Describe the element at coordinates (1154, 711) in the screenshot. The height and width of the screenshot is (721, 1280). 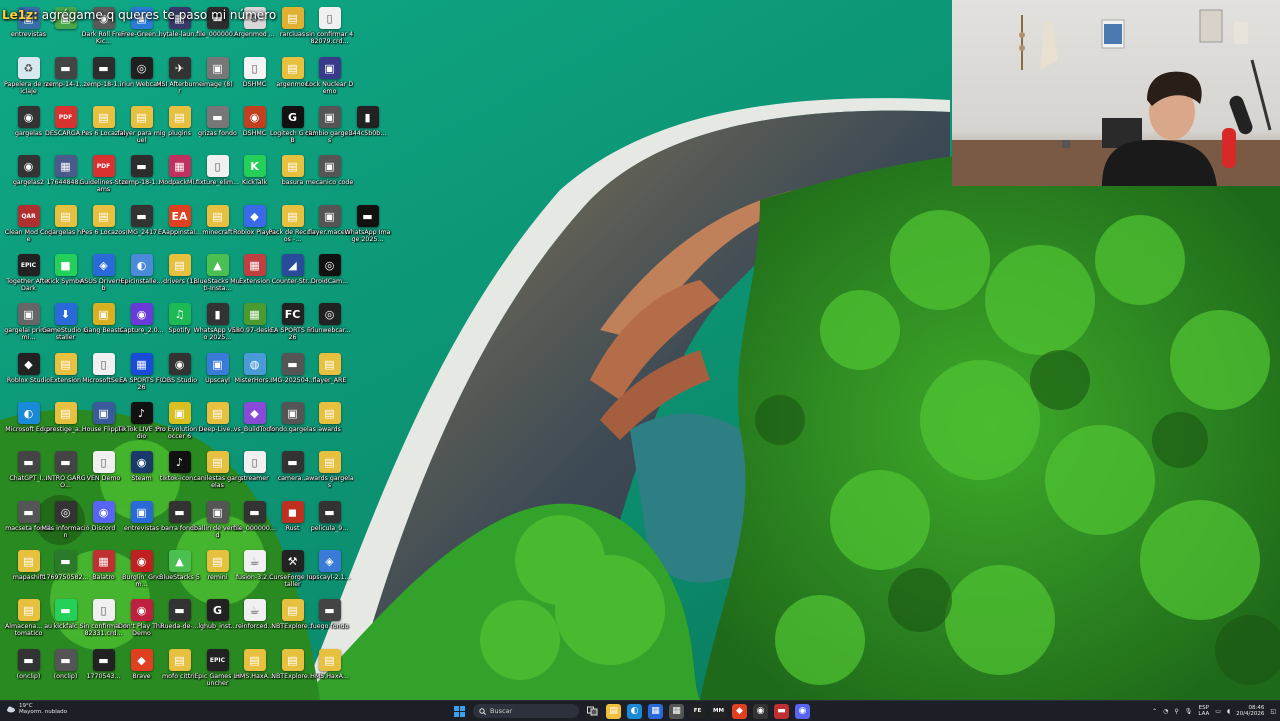
I see `chevron-up-icon: ⌃` at that location.